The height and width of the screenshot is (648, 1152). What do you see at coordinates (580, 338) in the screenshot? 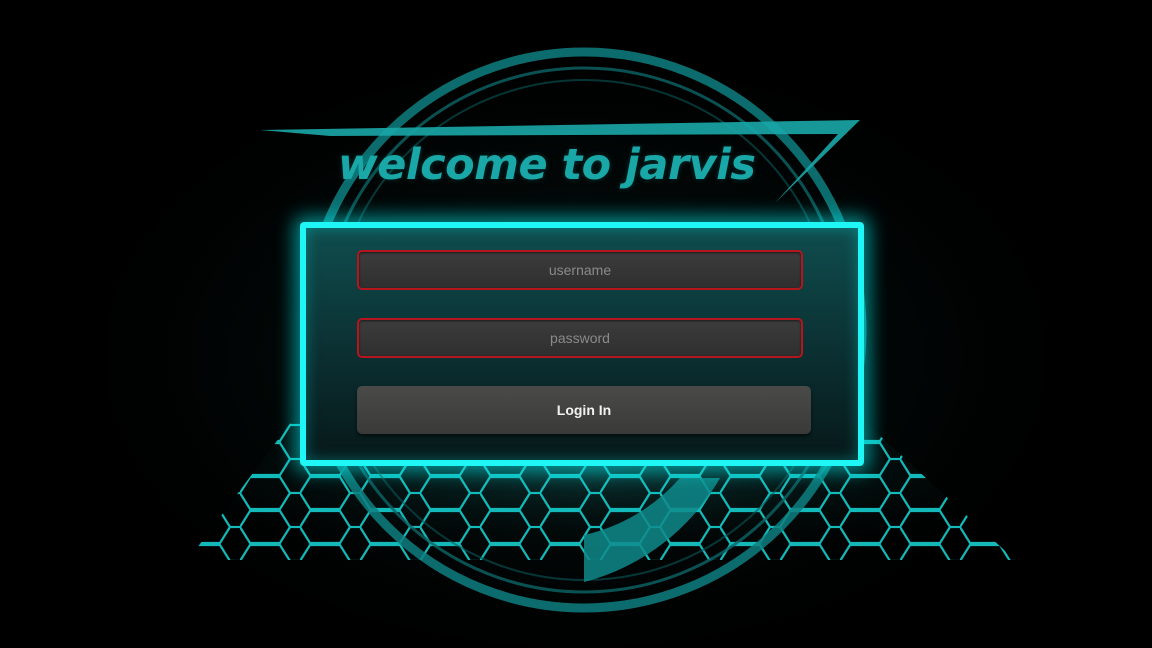
I see `password-input` at bounding box center [580, 338].